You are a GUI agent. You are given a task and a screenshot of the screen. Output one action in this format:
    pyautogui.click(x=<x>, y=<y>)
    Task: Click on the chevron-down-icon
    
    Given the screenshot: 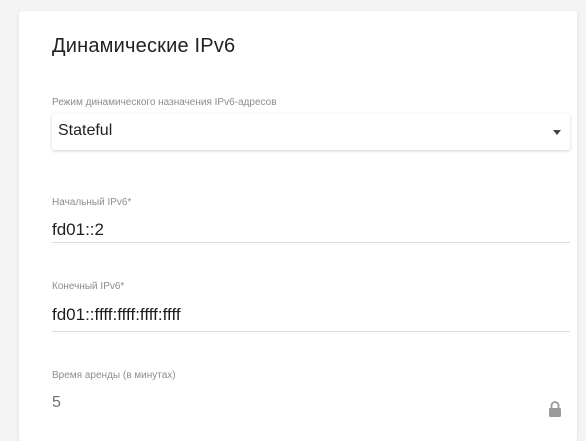 What is the action you would take?
    pyautogui.click(x=557, y=132)
    